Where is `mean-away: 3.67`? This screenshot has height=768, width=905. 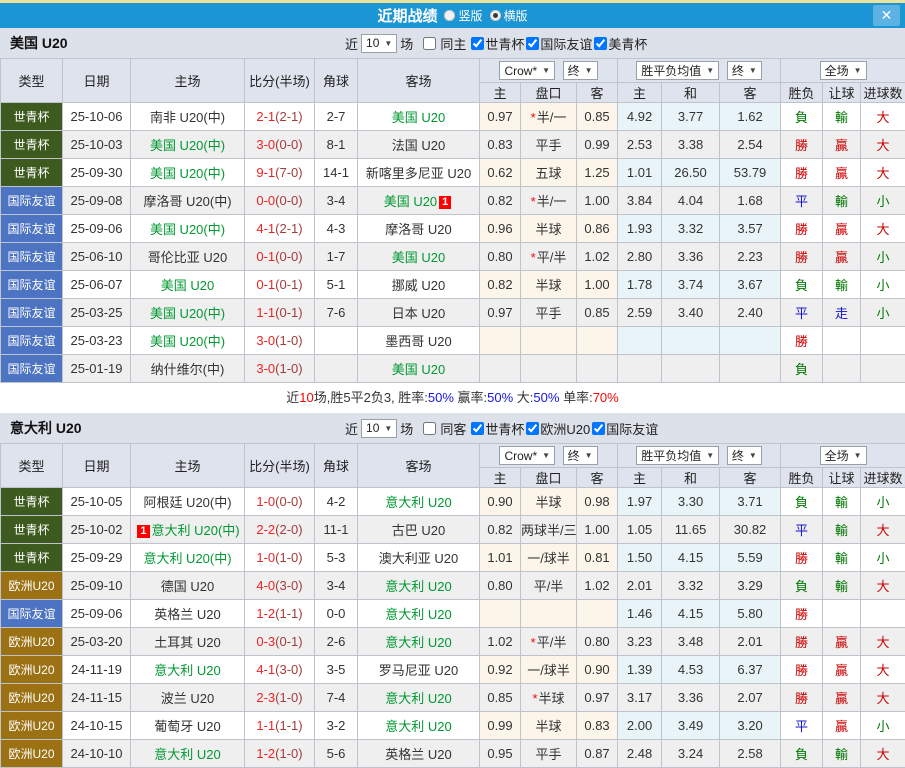
mean-away: 3.67 is located at coordinates (750, 285).